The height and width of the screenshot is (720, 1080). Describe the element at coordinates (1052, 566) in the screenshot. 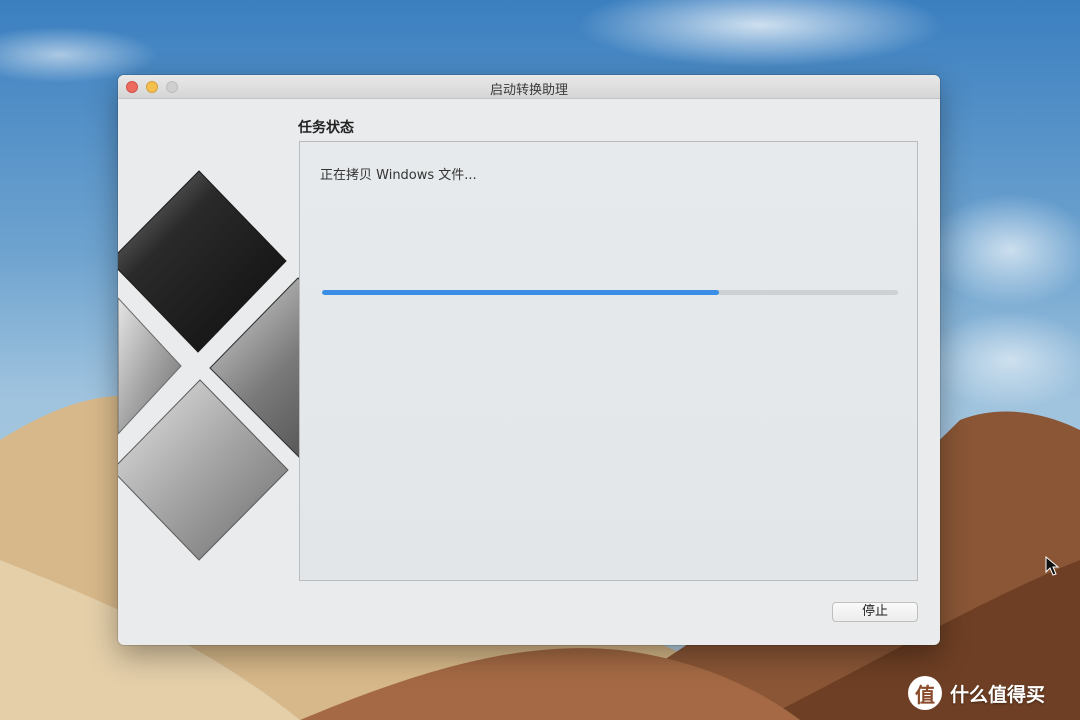

I see `mouse-pointer-icon` at that location.